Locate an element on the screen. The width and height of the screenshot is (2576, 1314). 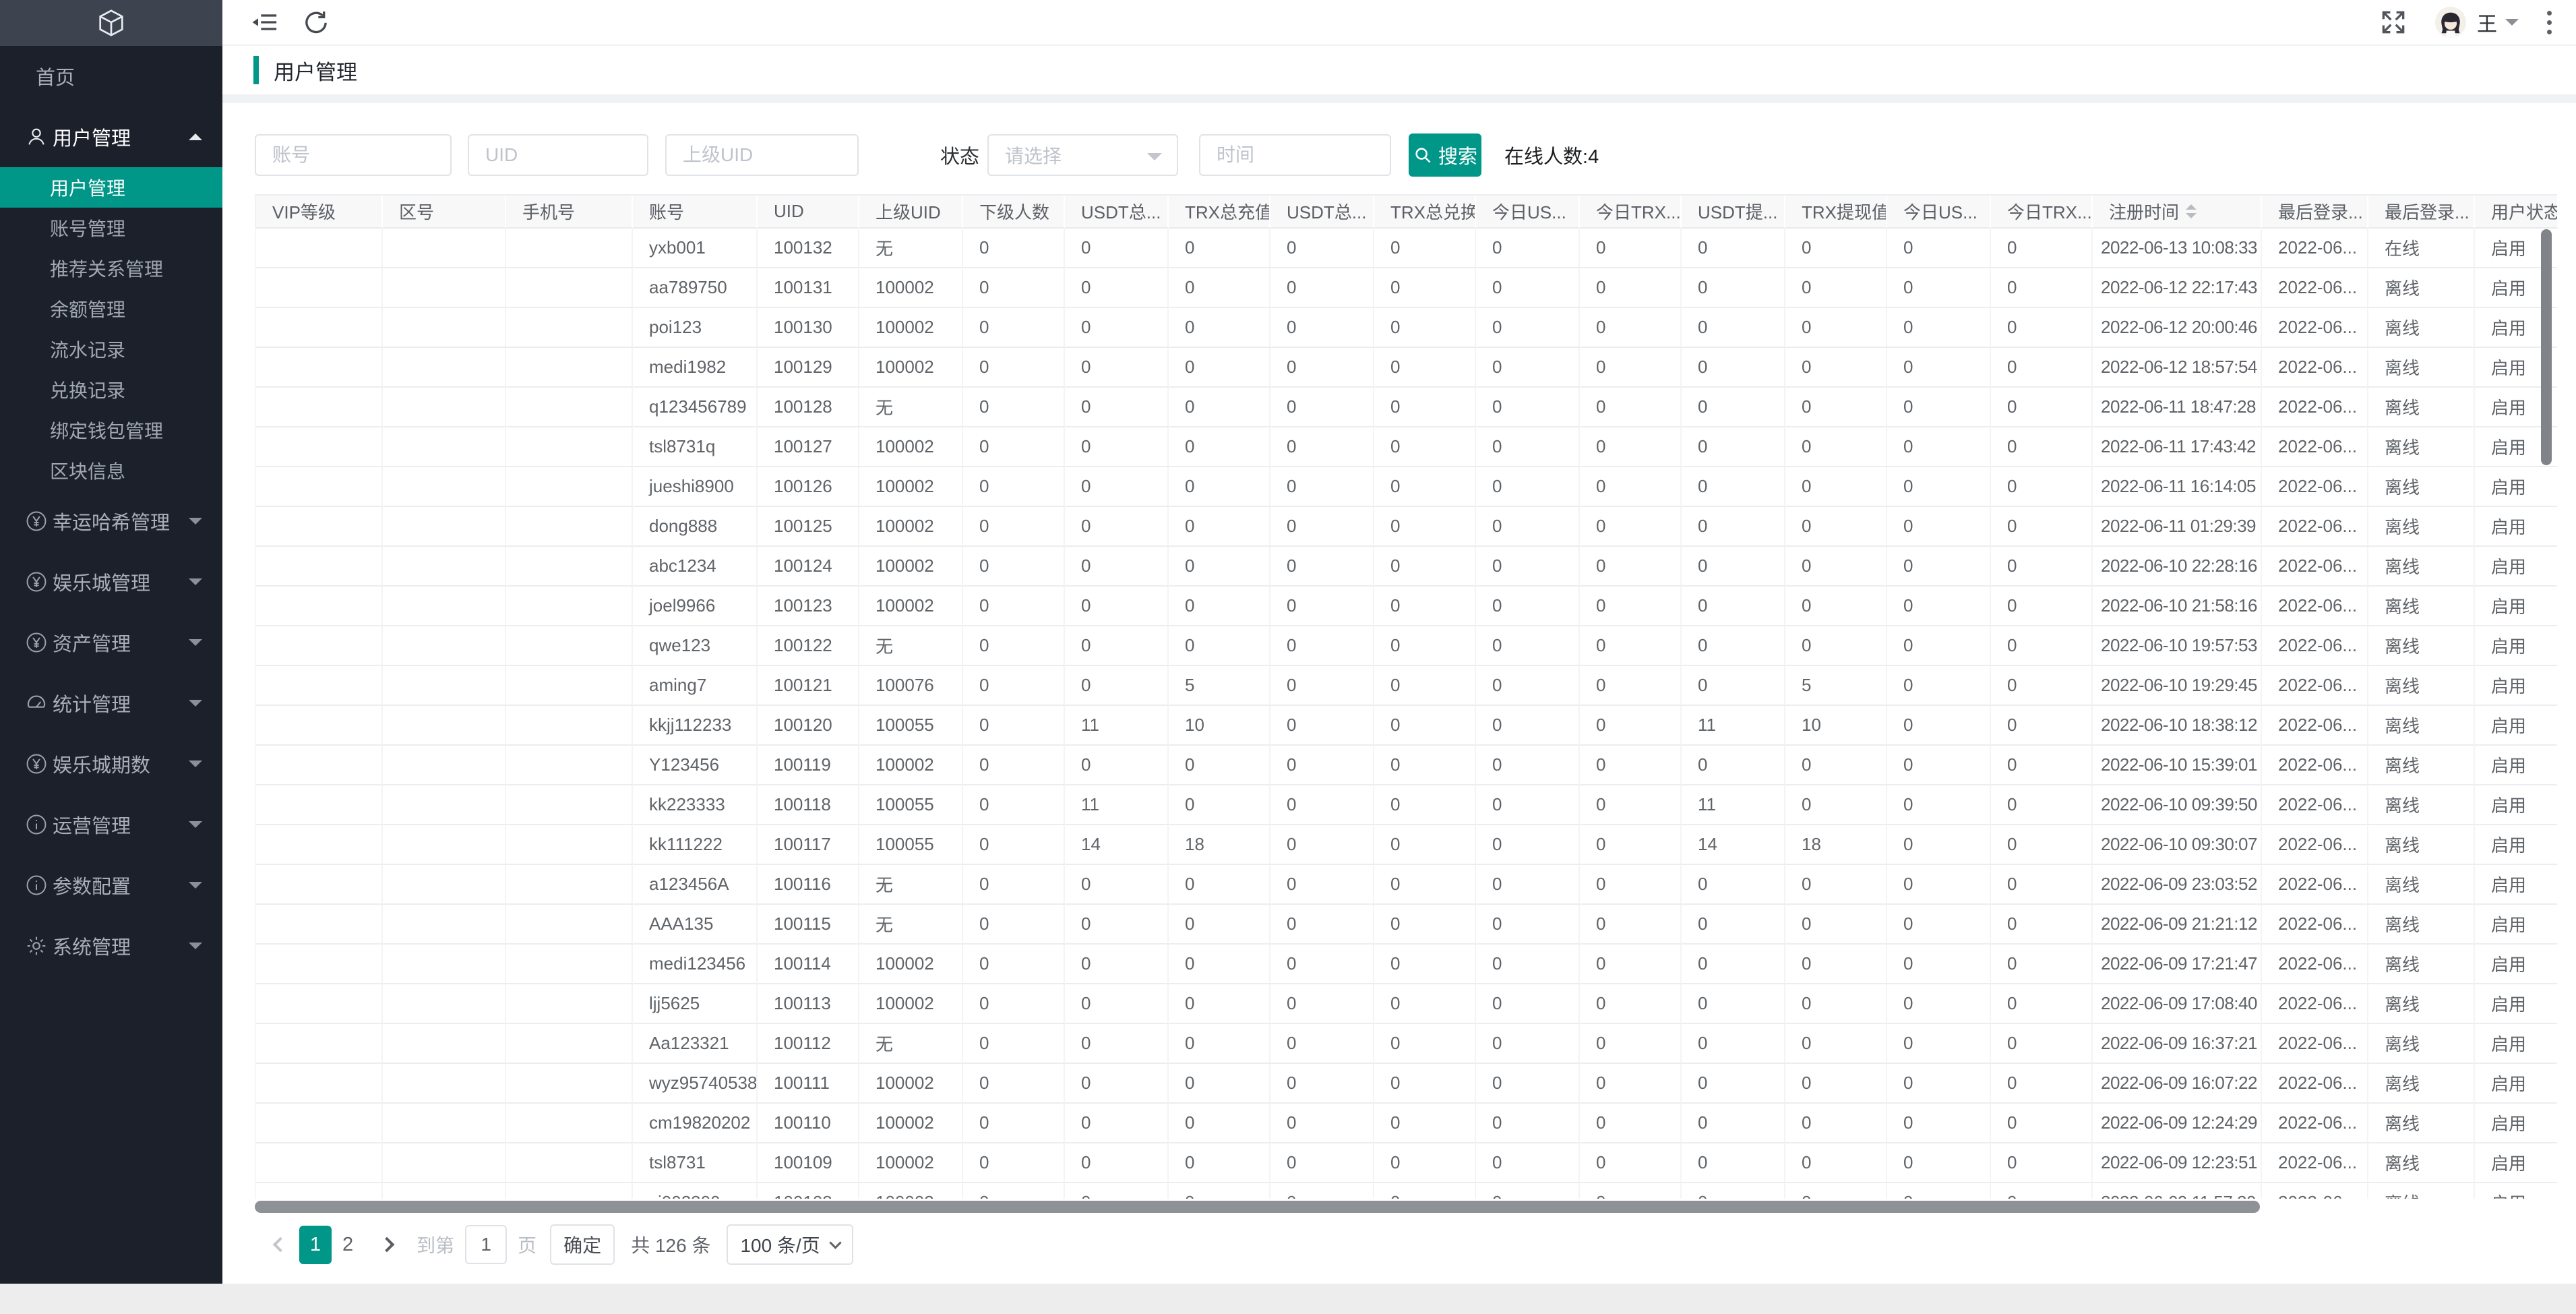
sidebar-subitem-1-7: 区块信息 is located at coordinates (111, 470).